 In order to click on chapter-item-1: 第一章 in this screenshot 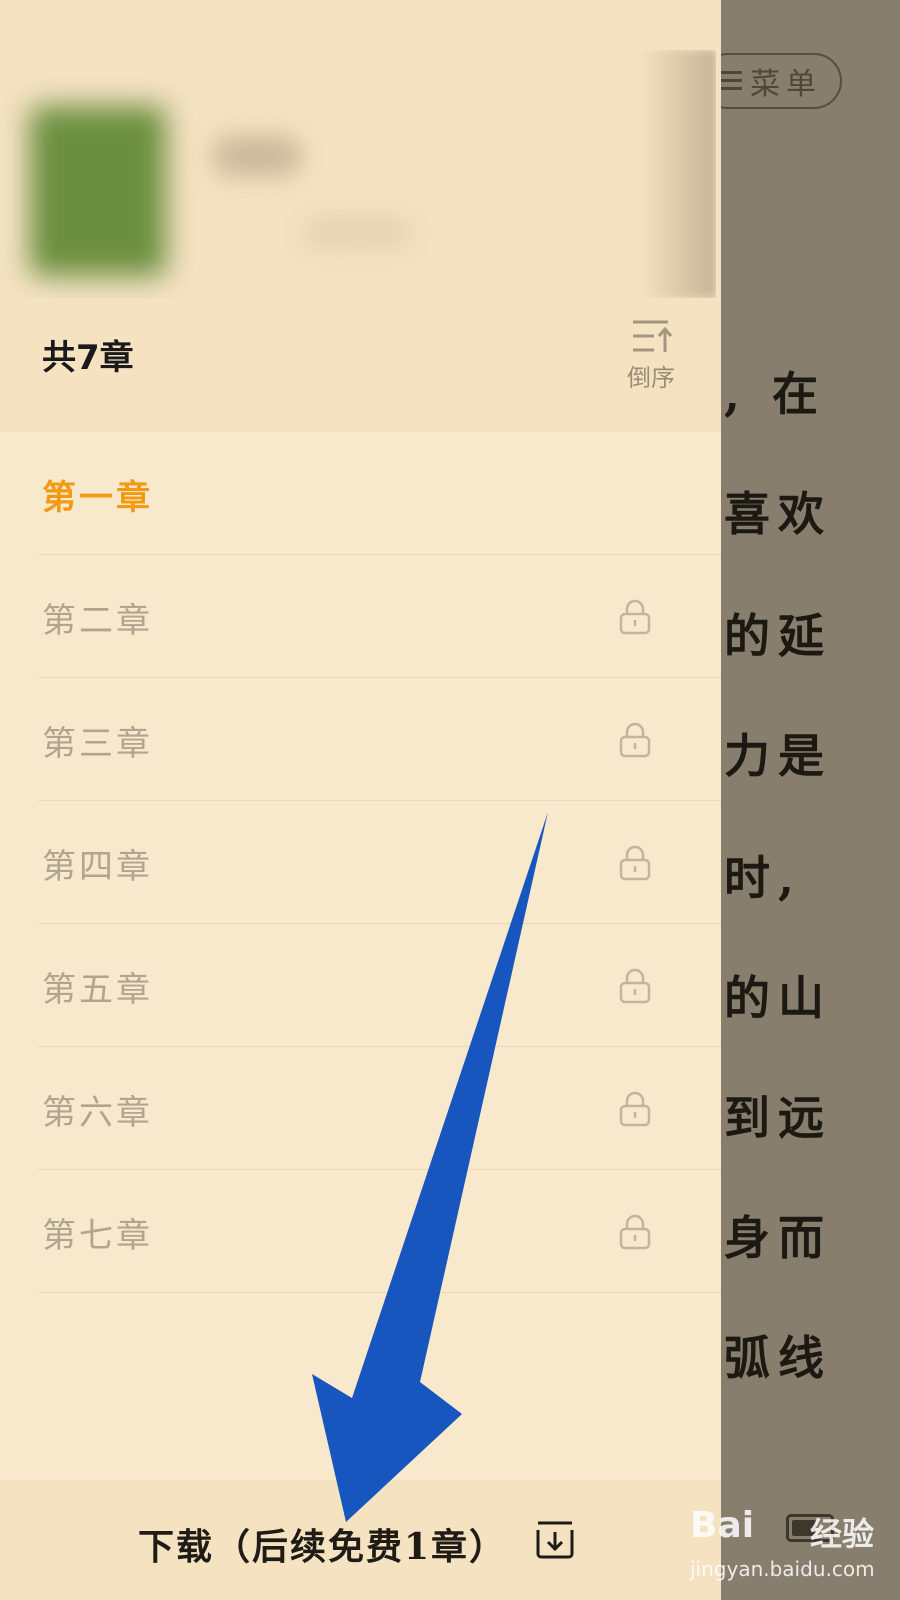, I will do `click(360, 493)`.